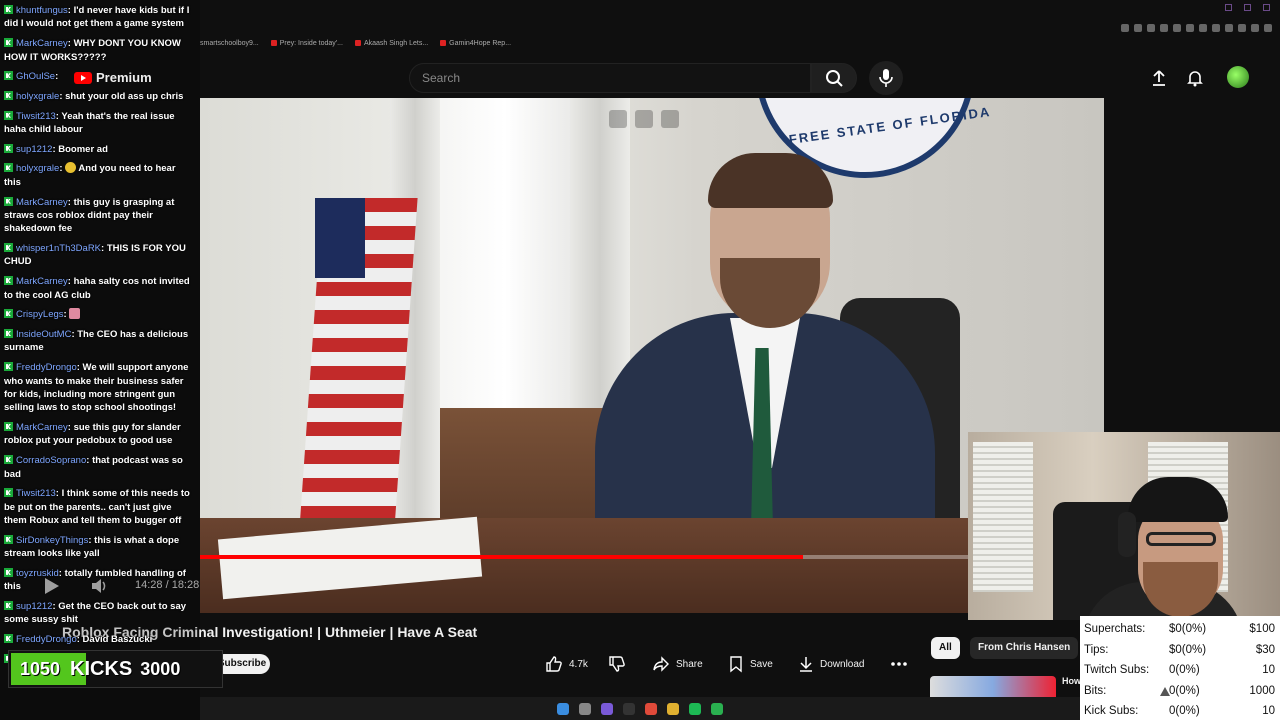  Describe the element at coordinates (124, 77) in the screenshot. I see `premium-label: Premium` at that location.